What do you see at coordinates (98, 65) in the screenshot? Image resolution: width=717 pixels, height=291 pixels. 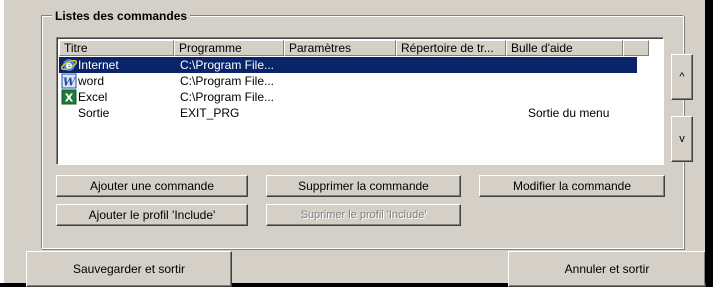 I see `list-item-title: Internet` at bounding box center [98, 65].